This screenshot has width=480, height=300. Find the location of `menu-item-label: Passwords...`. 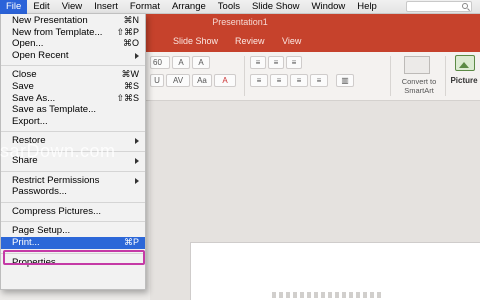

menu-item-label: Passwords... is located at coordinates (39, 192).